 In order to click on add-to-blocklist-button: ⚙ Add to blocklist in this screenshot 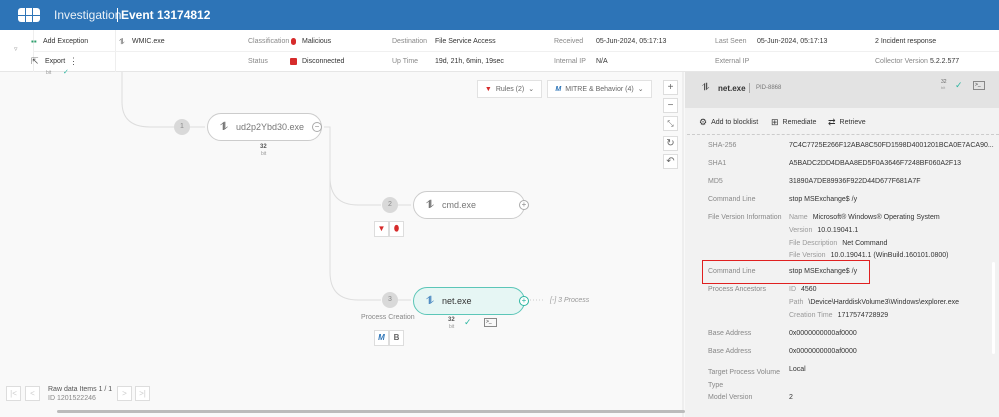, I will do `click(728, 122)`.